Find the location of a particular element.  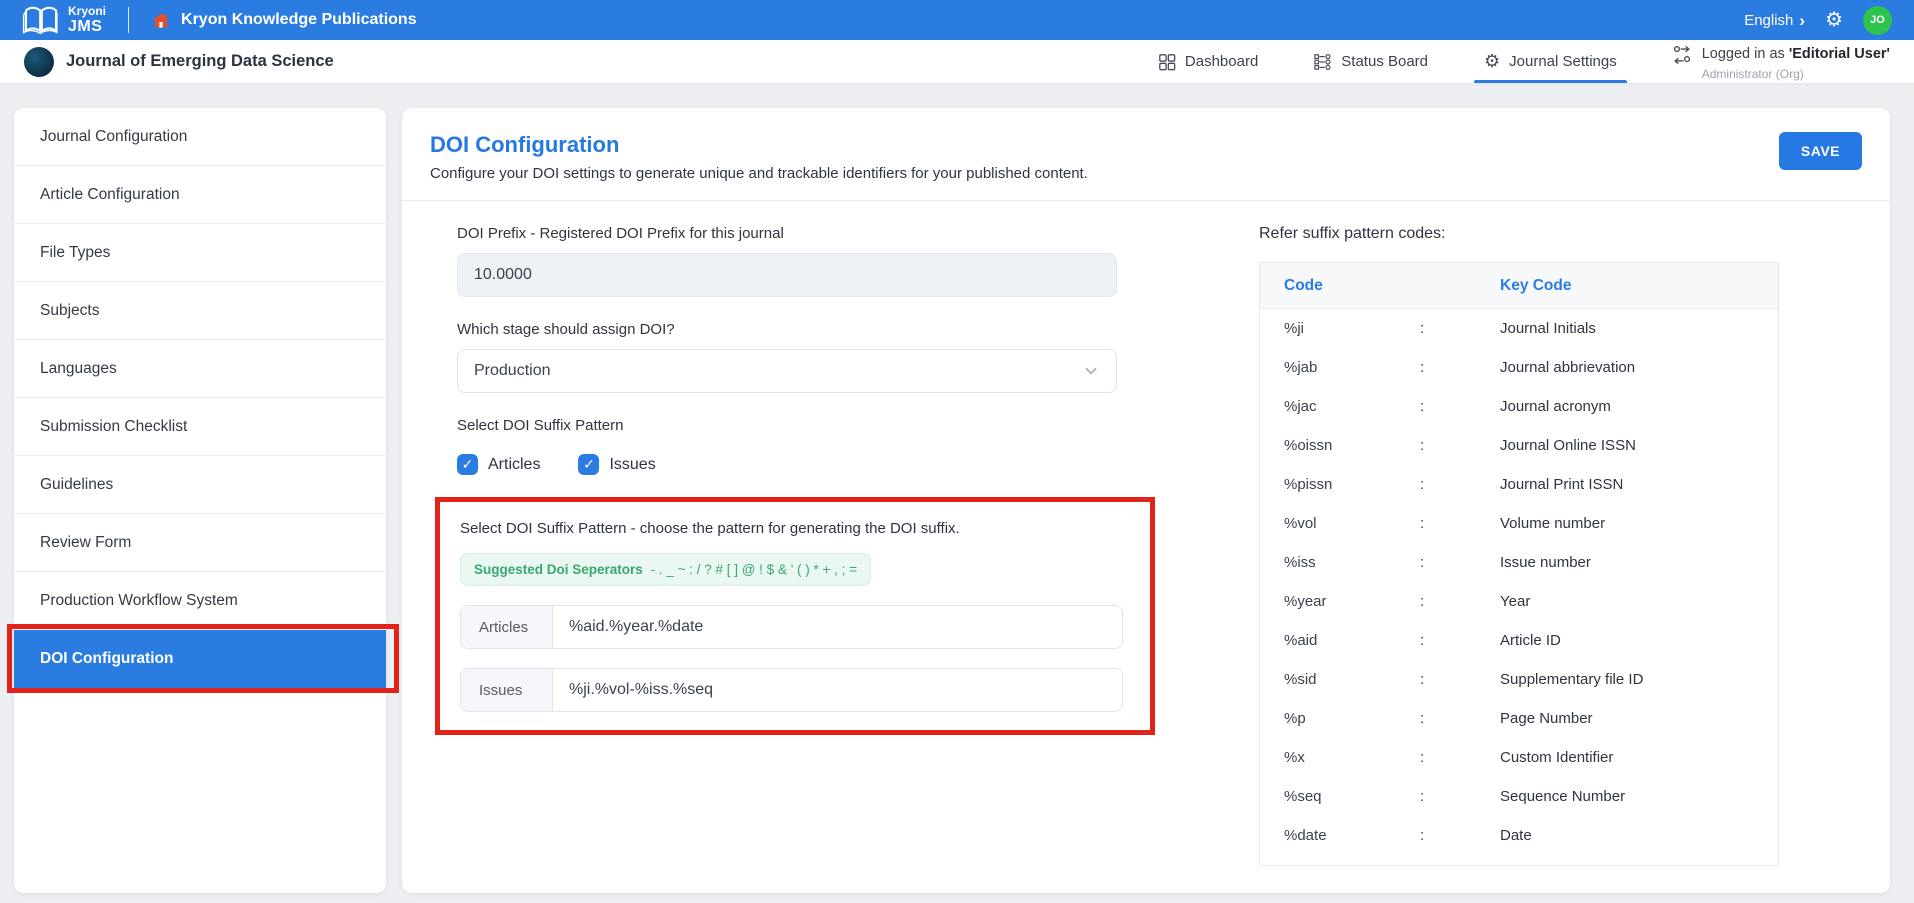

page-title: DOI Configuration is located at coordinates (525, 144).